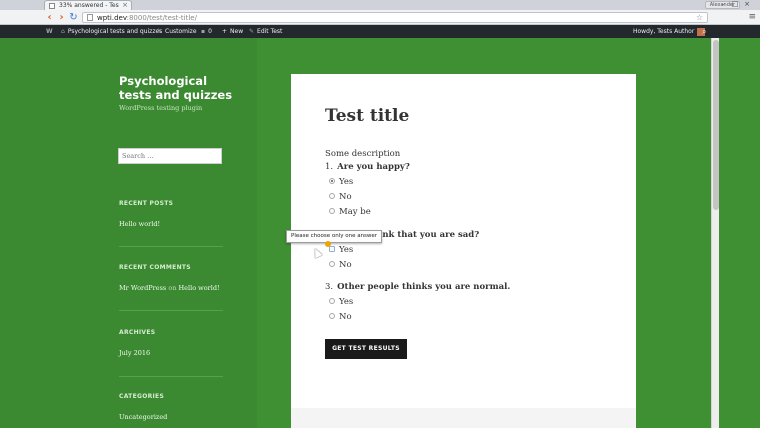  Describe the element at coordinates (179, 88) in the screenshot. I see `site-title: Psychological tests and quizzes` at that location.